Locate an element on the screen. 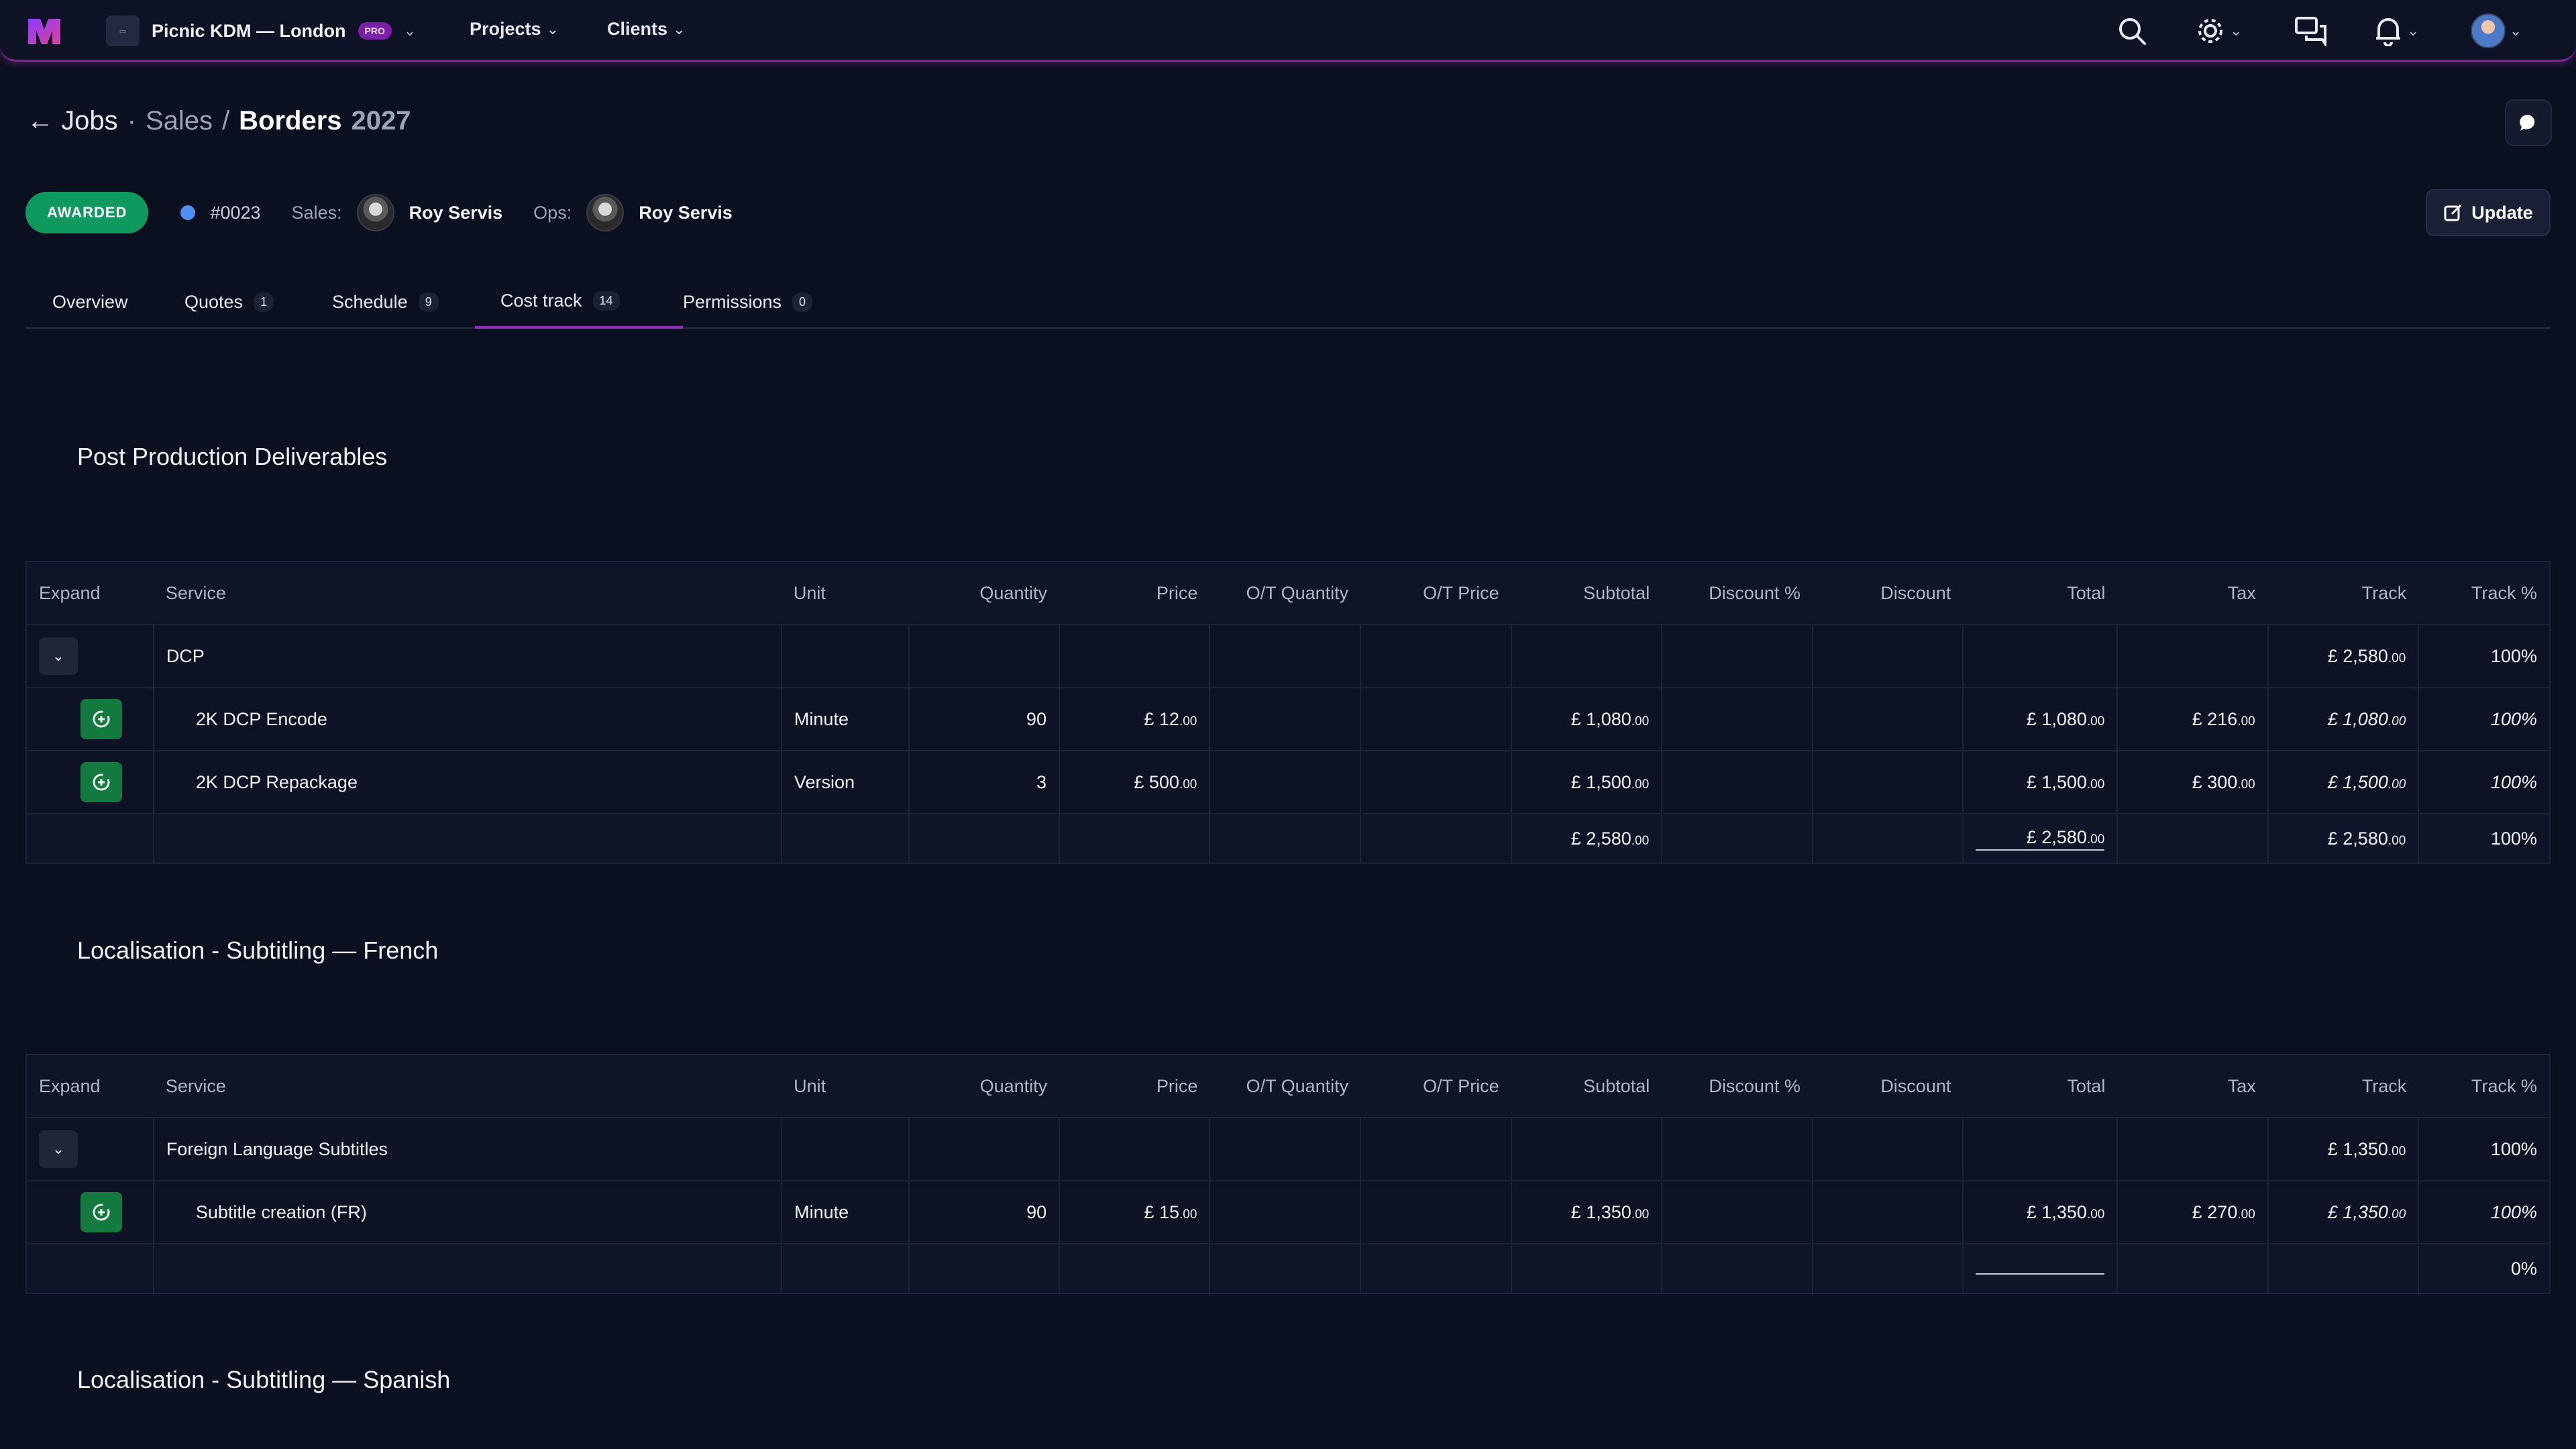 This screenshot has height=1449, width=2576. clients-menu: Clients ⌄ is located at coordinates (646, 29).